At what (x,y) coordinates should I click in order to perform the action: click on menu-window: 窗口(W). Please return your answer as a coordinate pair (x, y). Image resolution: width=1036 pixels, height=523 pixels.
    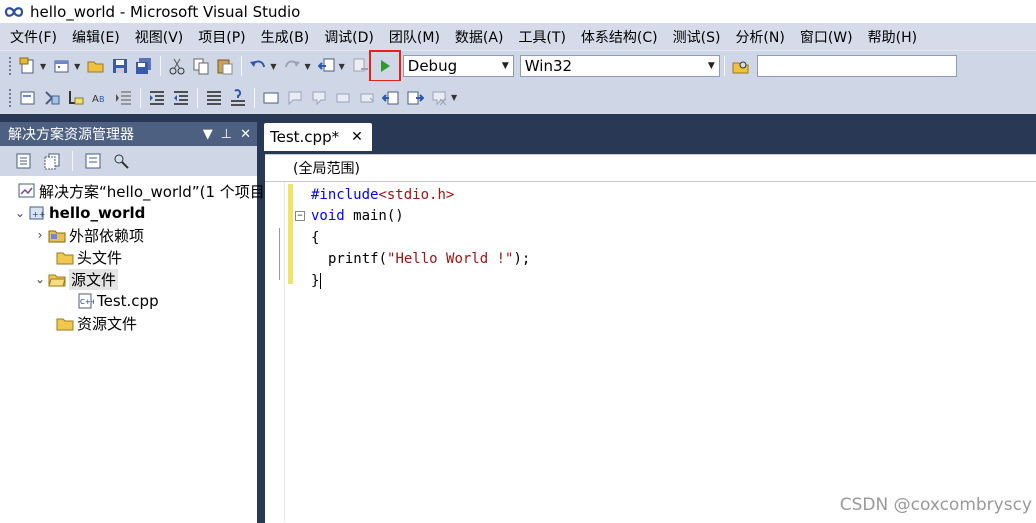
    Looking at the image, I should click on (826, 37).